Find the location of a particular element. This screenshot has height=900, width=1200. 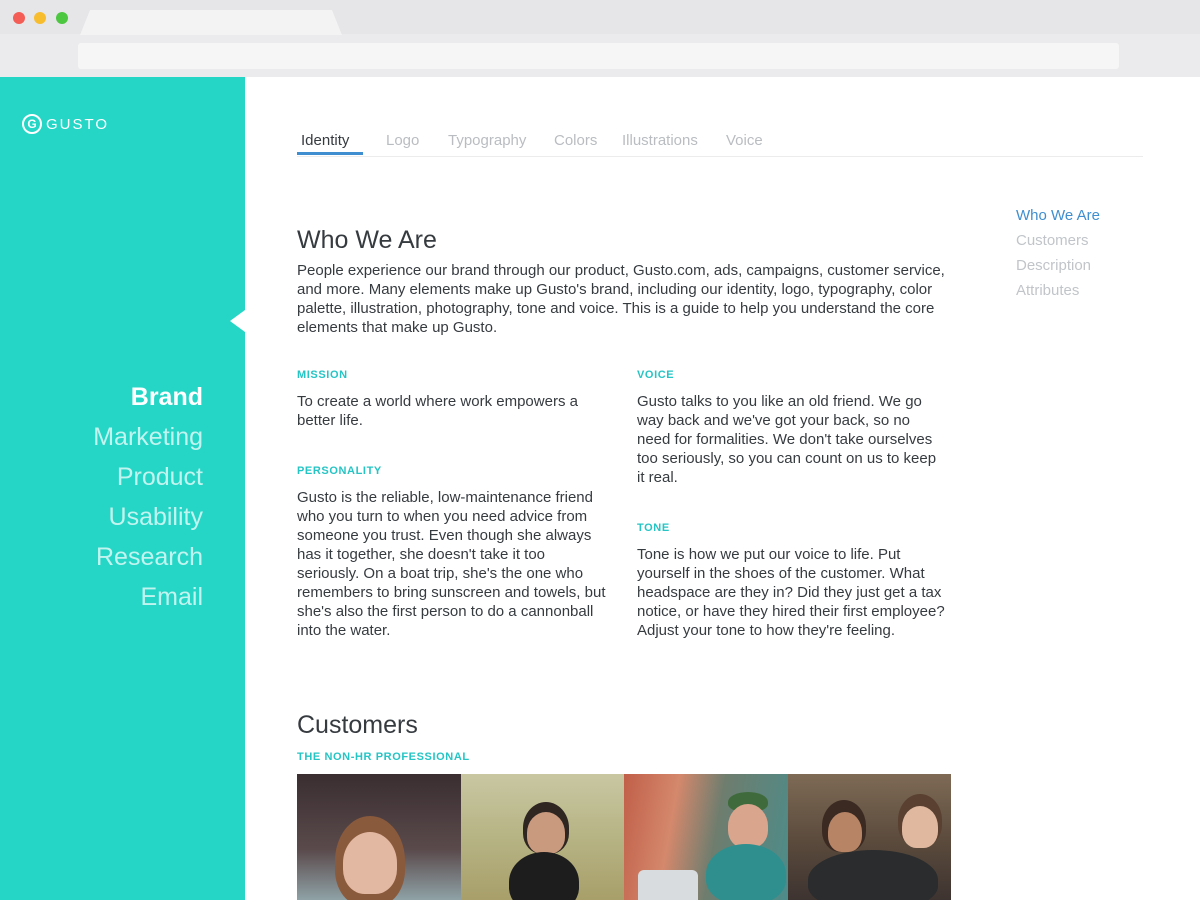

section-title-customers: Customers is located at coordinates (357, 725).